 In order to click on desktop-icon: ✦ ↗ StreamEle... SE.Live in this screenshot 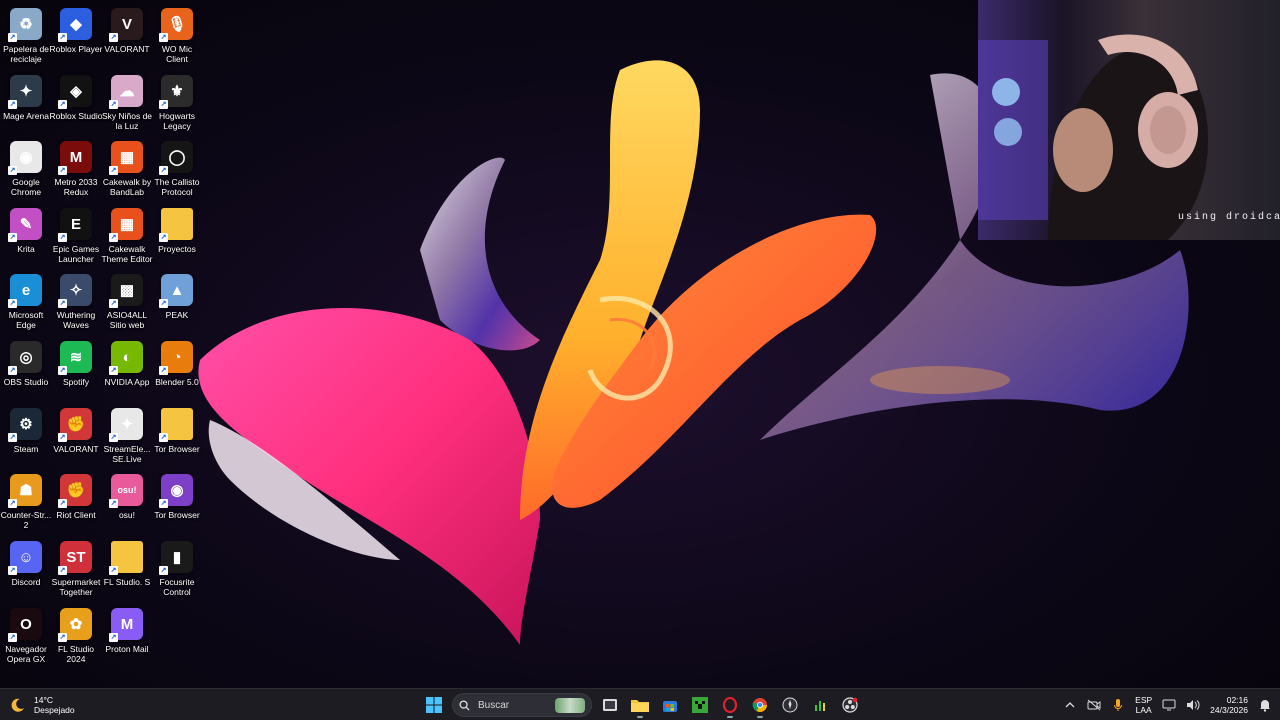, I will do `click(127, 437)`.